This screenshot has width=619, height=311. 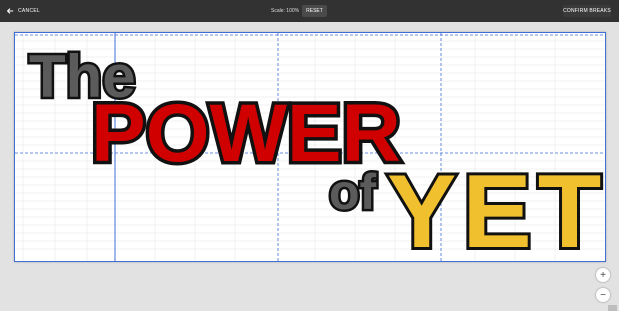 I want to click on back-arrow-icon, so click(x=10, y=11).